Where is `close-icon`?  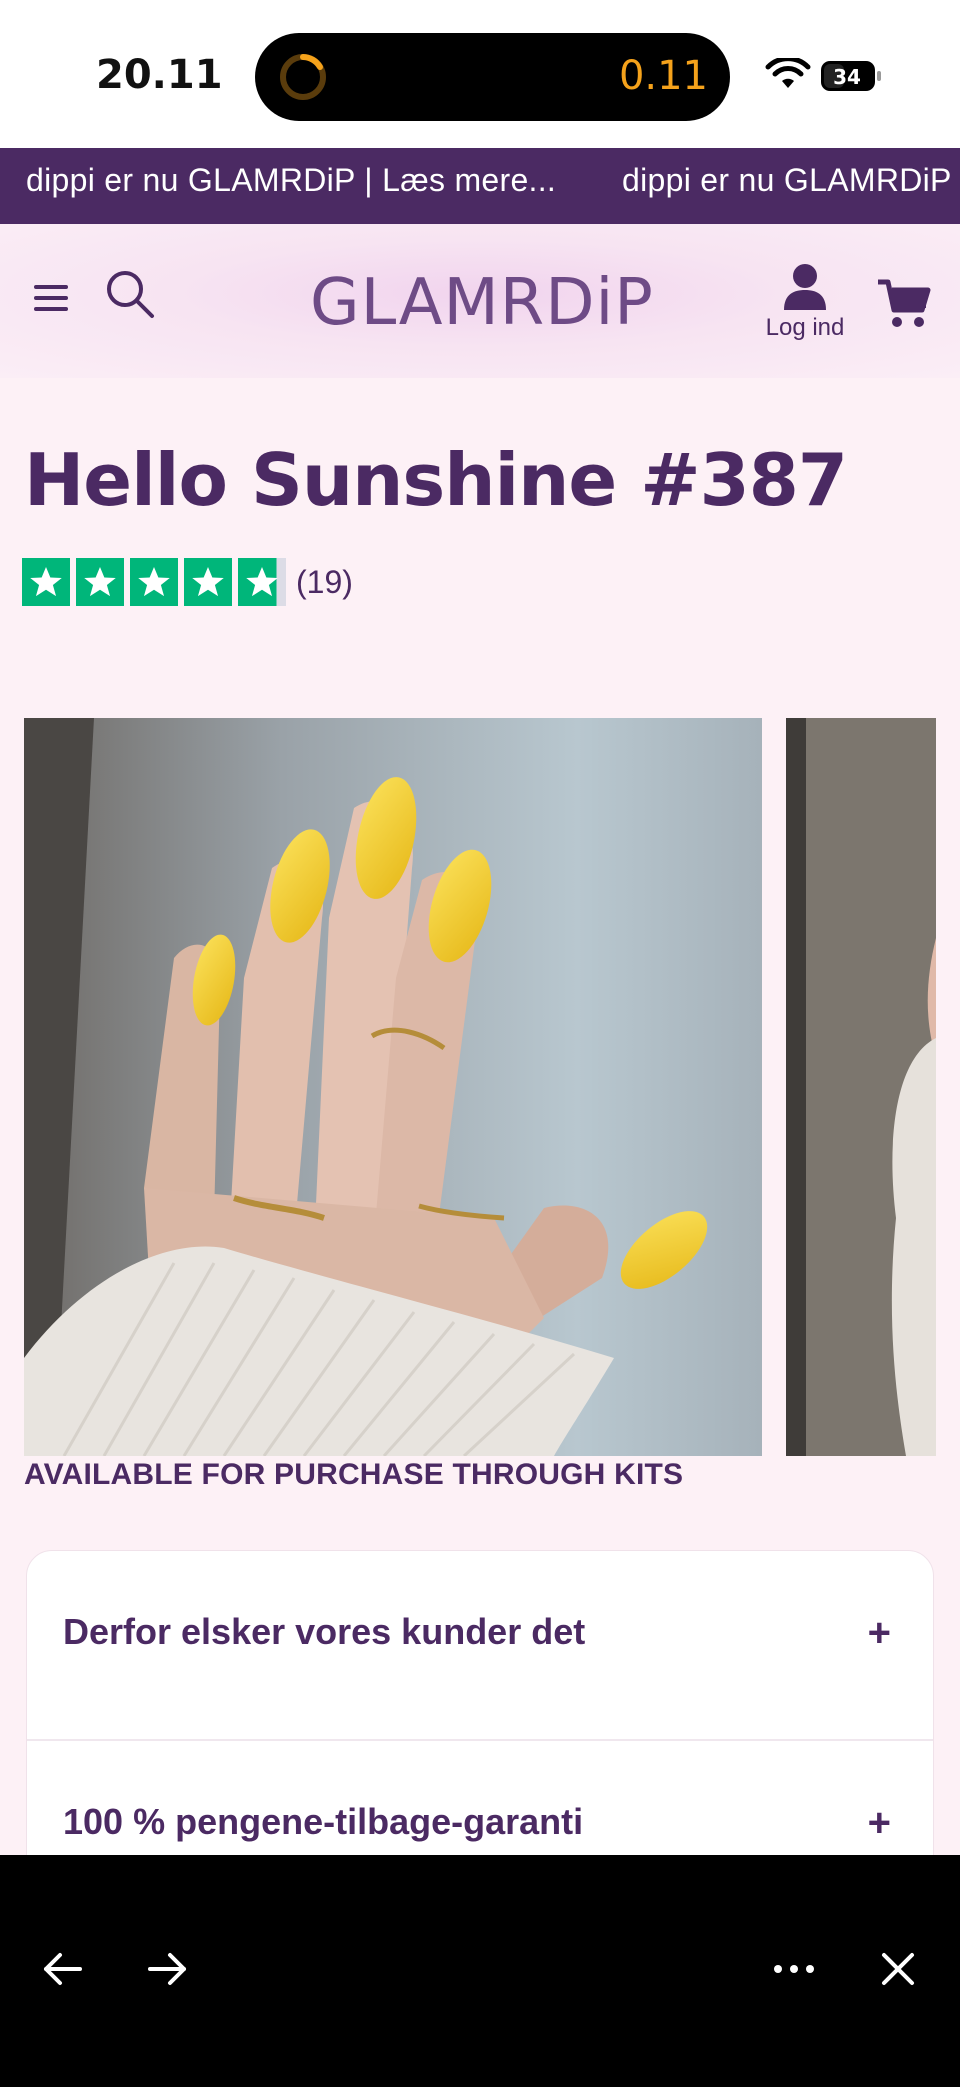 close-icon is located at coordinates (898, 1969).